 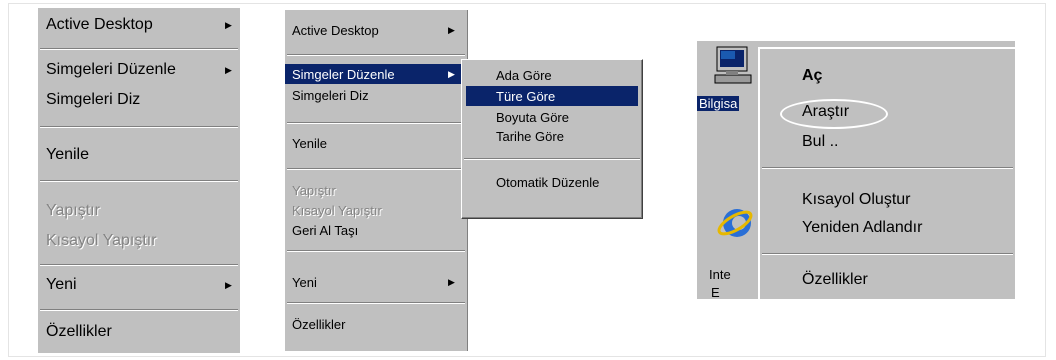 I want to click on menu-item-label: Simgeler Düzenle, so click(x=343, y=74).